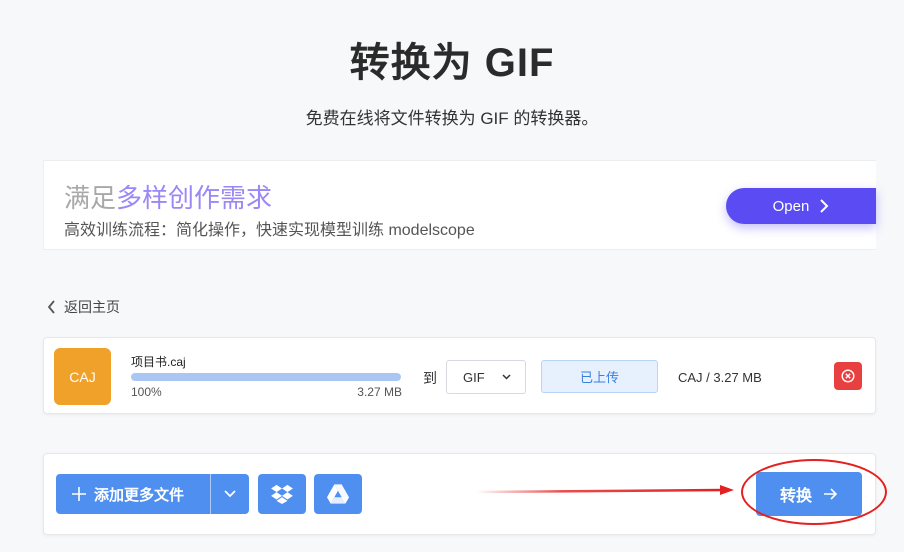 This screenshot has width=904, height=552. Describe the element at coordinates (486, 377) in the screenshot. I see `target-format-select: GIF` at that location.